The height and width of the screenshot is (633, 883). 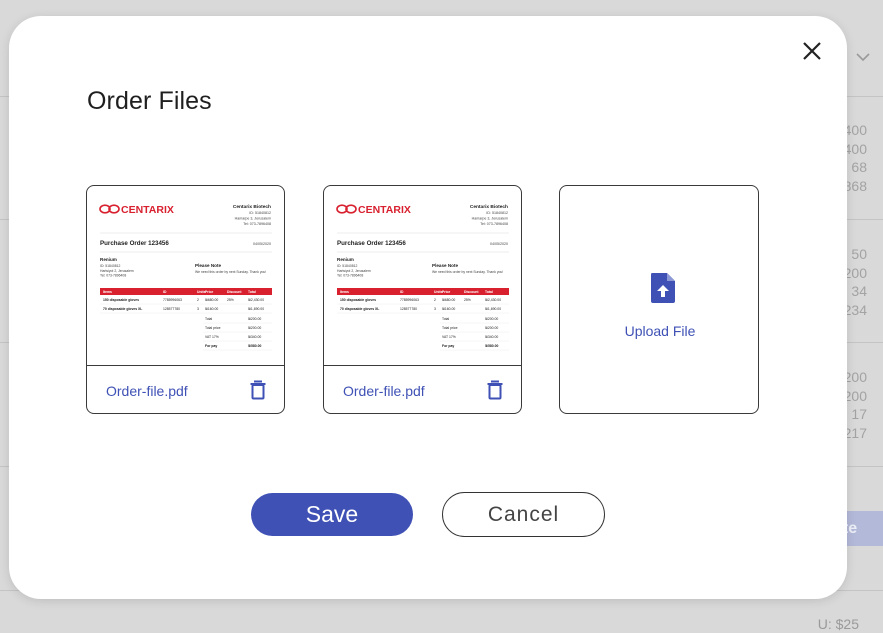 What do you see at coordinates (663, 288) in the screenshot?
I see `file-upload-icon` at bounding box center [663, 288].